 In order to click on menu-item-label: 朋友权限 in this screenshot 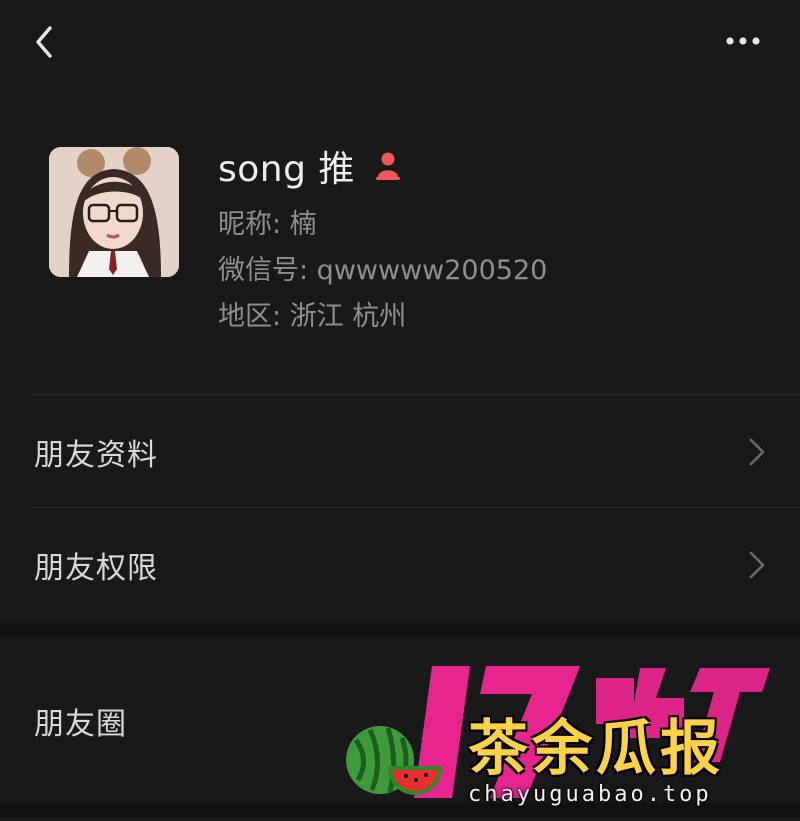, I will do `click(96, 568)`.